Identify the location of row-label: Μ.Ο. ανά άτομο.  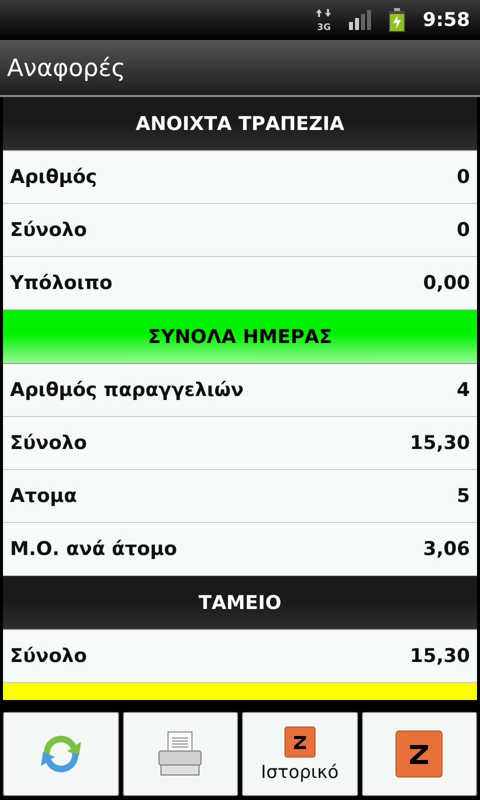
(94, 549).